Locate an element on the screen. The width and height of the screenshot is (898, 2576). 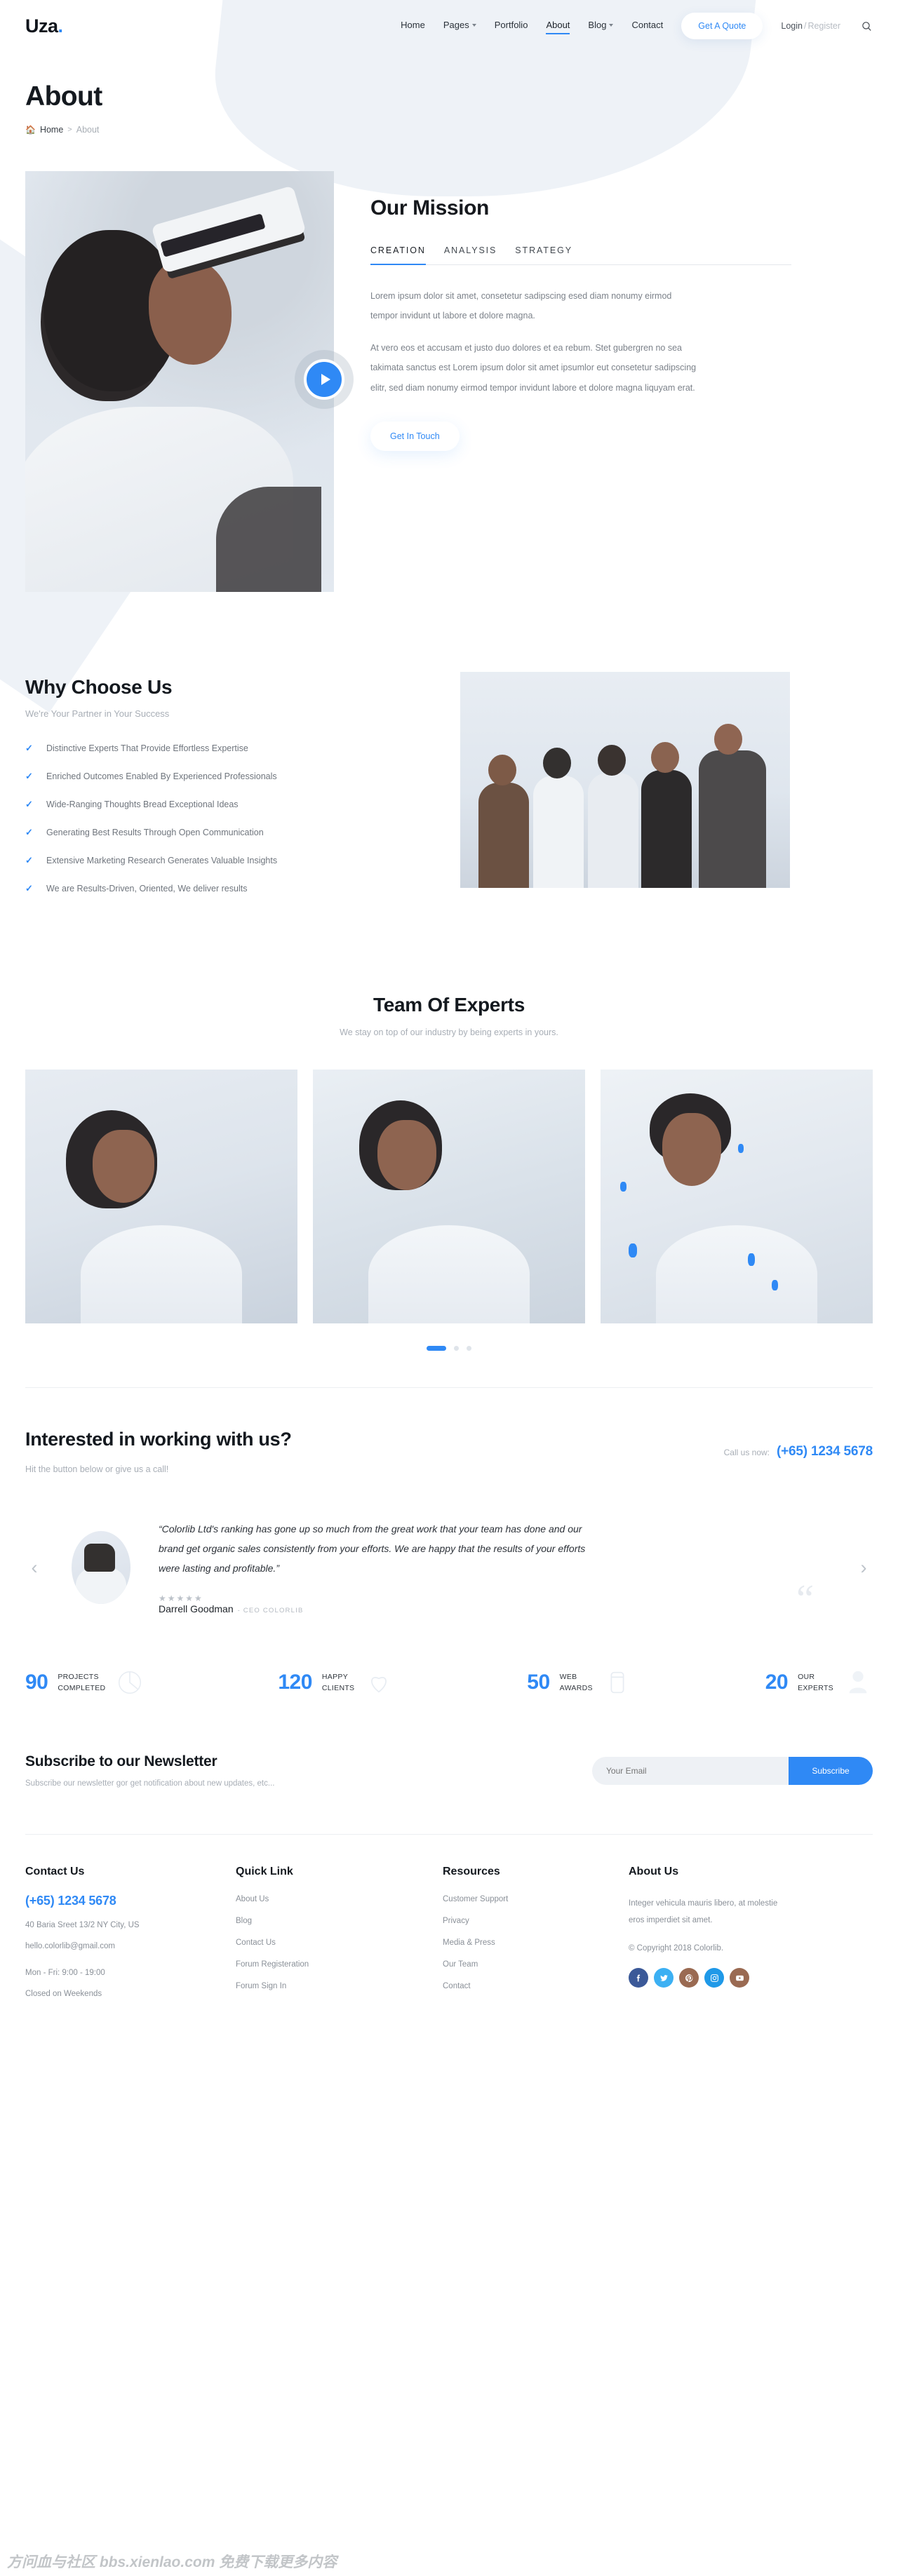
avatar is located at coordinates (101, 1567).